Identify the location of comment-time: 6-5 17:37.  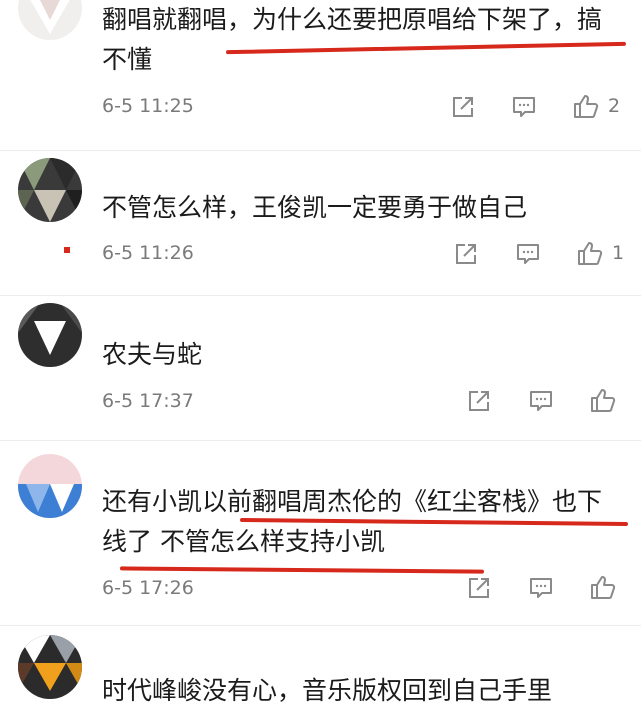
(148, 401).